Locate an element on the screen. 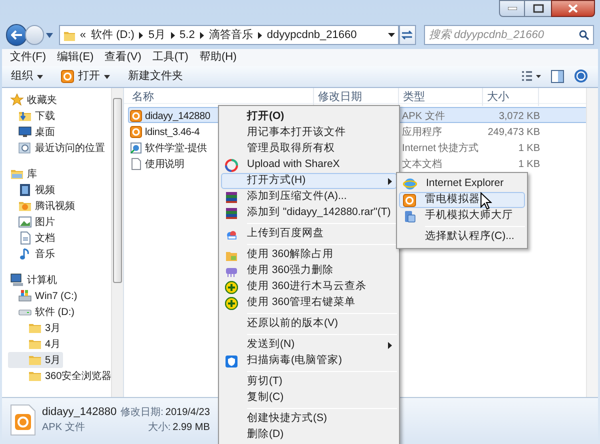 Image resolution: width=600 pixels, height=444 pixels. file-size: 3,072 KB is located at coordinates (519, 116).